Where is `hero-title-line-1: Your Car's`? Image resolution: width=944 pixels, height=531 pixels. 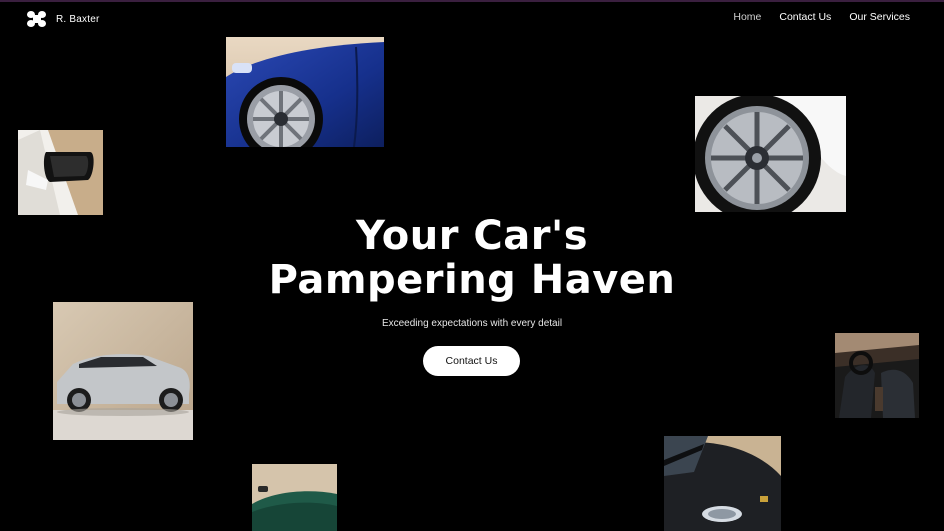 hero-title-line-1: Your Car's is located at coordinates (472, 236).